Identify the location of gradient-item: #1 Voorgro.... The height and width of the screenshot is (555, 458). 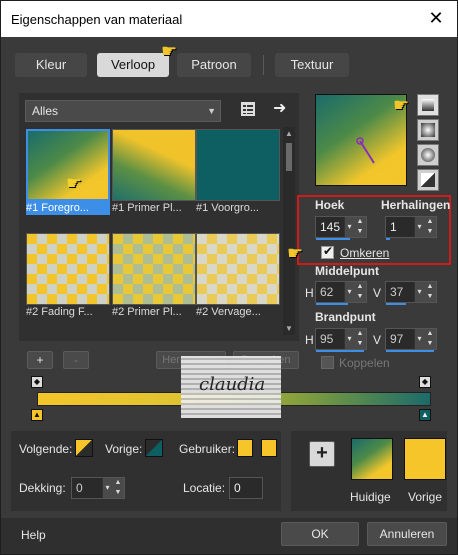
(238, 172).